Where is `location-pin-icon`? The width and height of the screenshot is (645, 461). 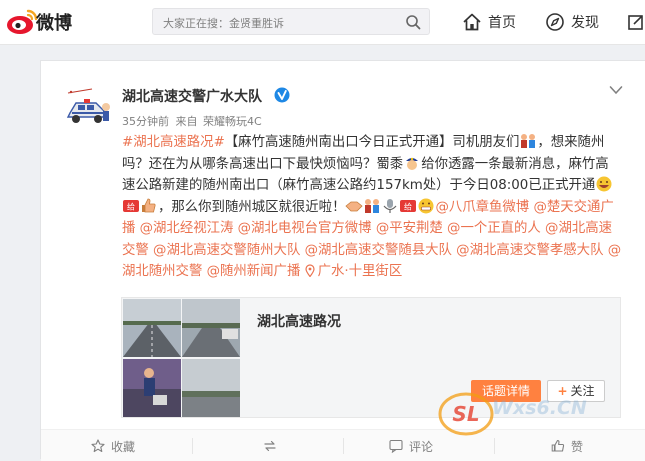 location-pin-icon is located at coordinates (310, 270).